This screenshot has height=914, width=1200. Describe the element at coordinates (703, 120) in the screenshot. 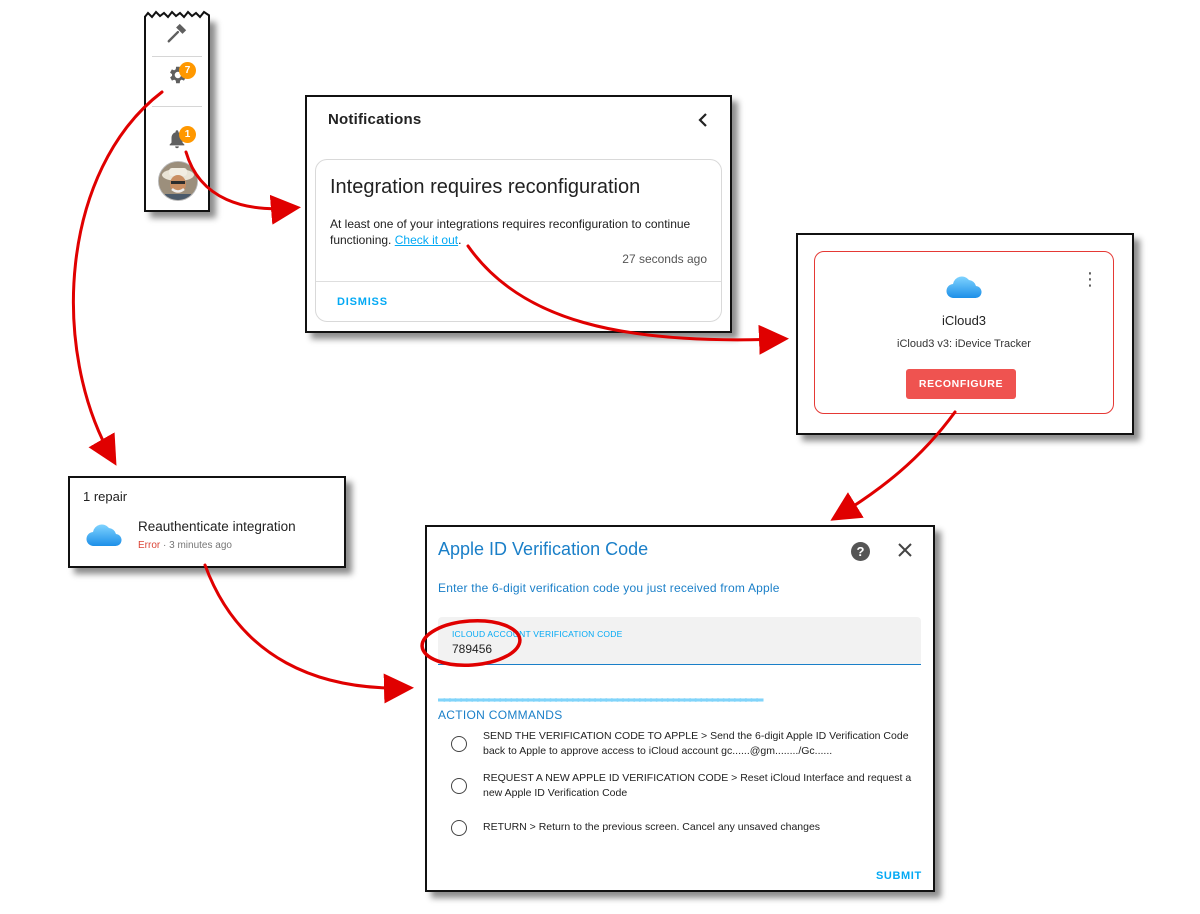

I see `chevron-left-icon` at that location.